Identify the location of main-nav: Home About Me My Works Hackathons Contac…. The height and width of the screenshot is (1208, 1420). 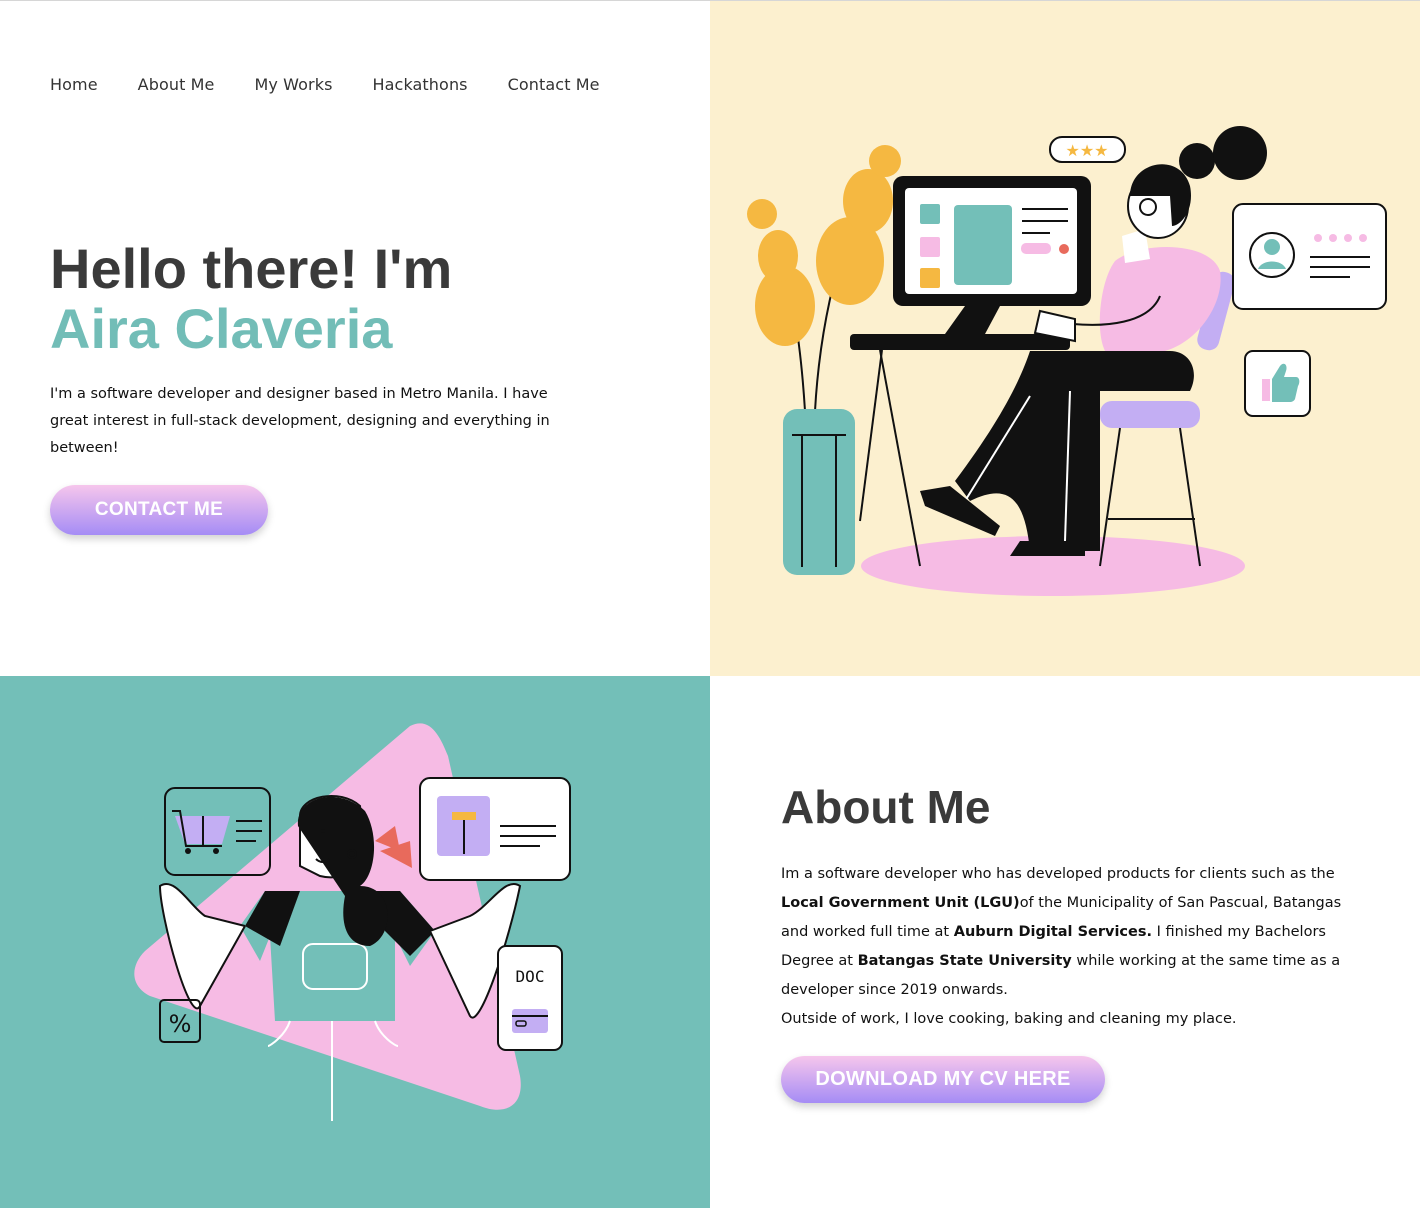
(325, 84).